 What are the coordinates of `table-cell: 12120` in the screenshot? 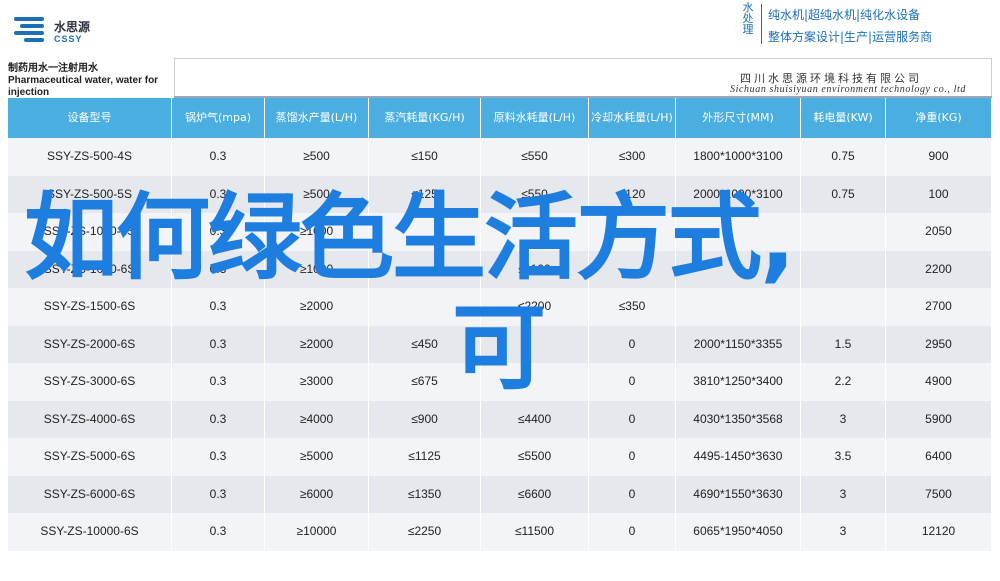 It's located at (939, 532).